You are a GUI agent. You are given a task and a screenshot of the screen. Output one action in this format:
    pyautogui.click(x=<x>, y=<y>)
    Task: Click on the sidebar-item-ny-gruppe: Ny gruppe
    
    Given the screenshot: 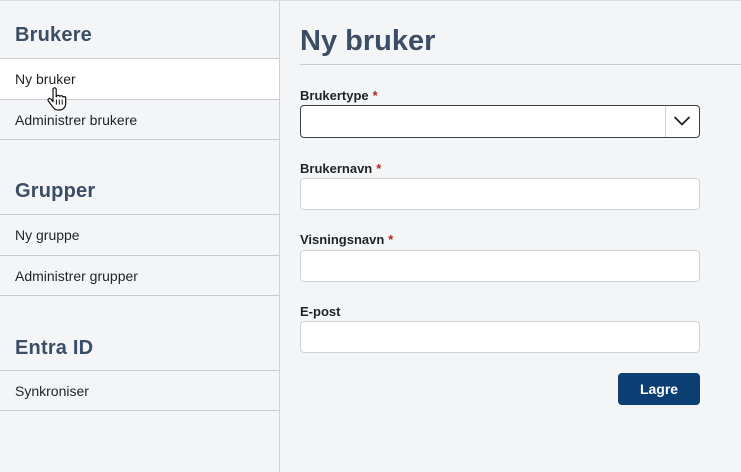 What is the action you would take?
    pyautogui.click(x=139, y=234)
    